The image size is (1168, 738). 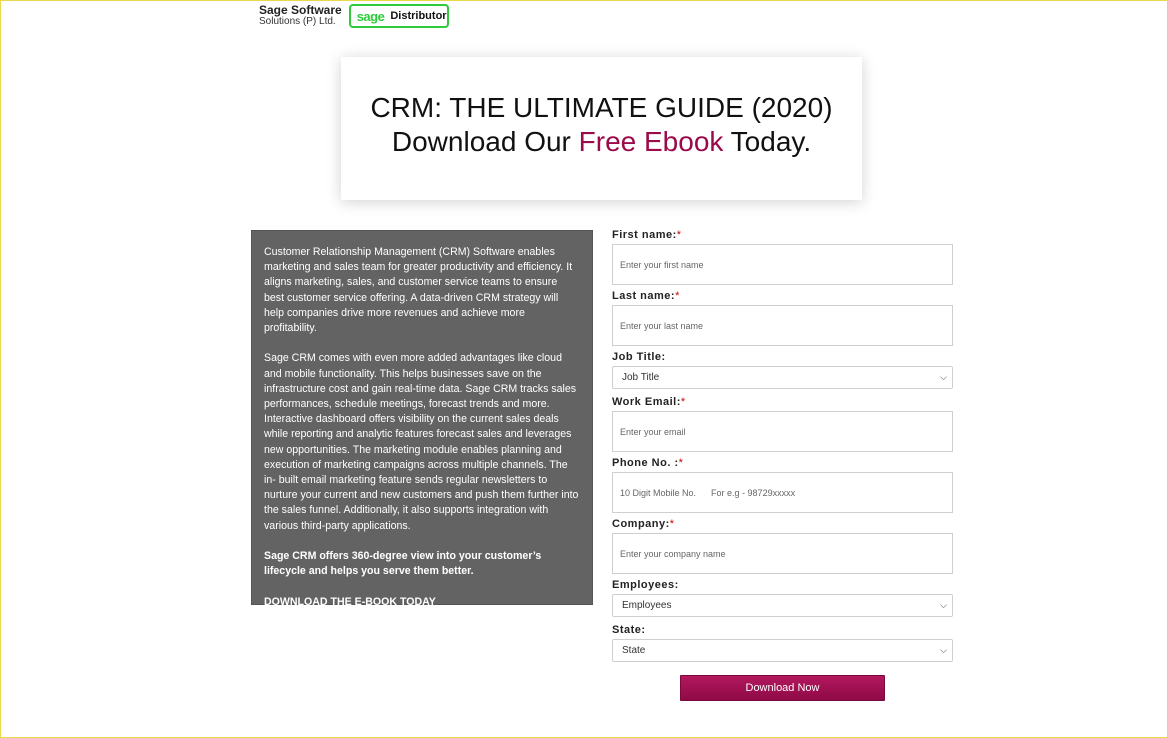 What do you see at coordinates (350, 601) in the screenshot?
I see `info-cta-text: DOWNLOAD THE E-BOOK TODAY` at bounding box center [350, 601].